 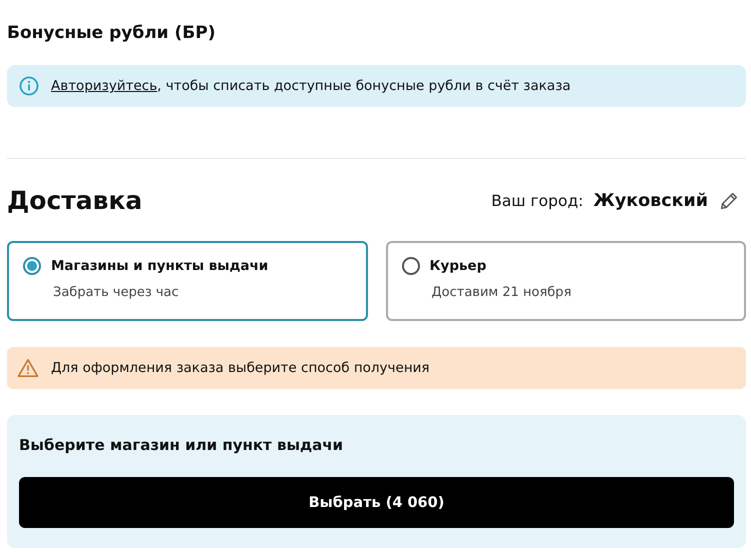 I want to click on pencil-icon, so click(x=729, y=201).